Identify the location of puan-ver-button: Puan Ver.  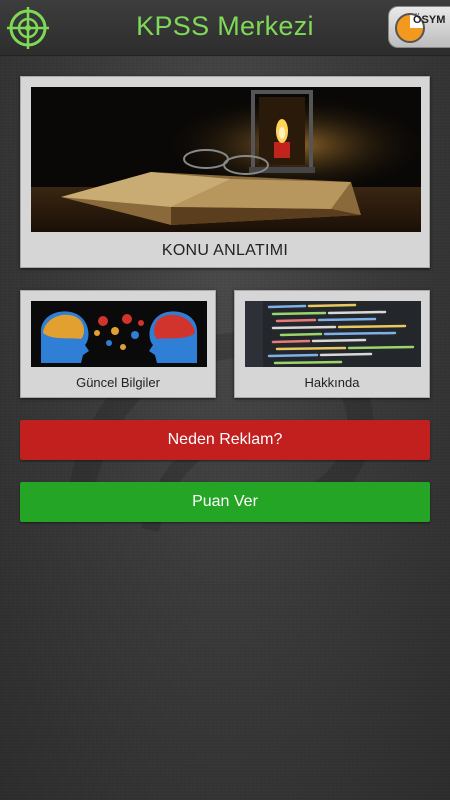
(225, 502).